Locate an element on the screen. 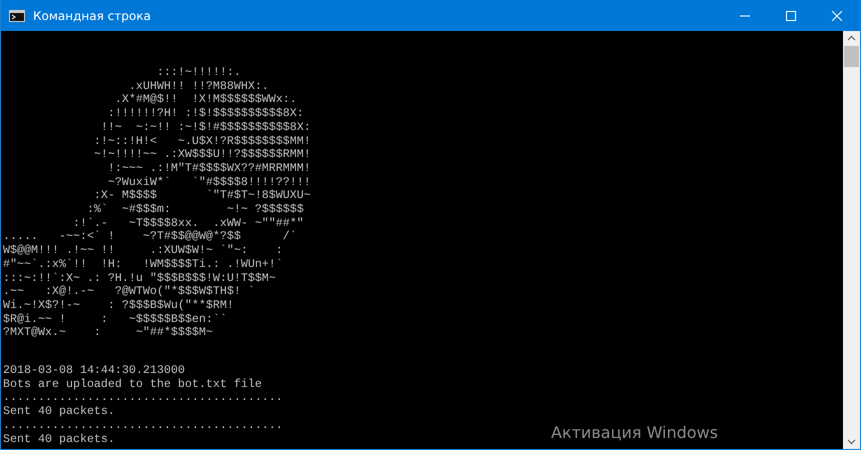 This screenshot has width=861, height=450. scroll-bar is located at coordinates (851, 240).